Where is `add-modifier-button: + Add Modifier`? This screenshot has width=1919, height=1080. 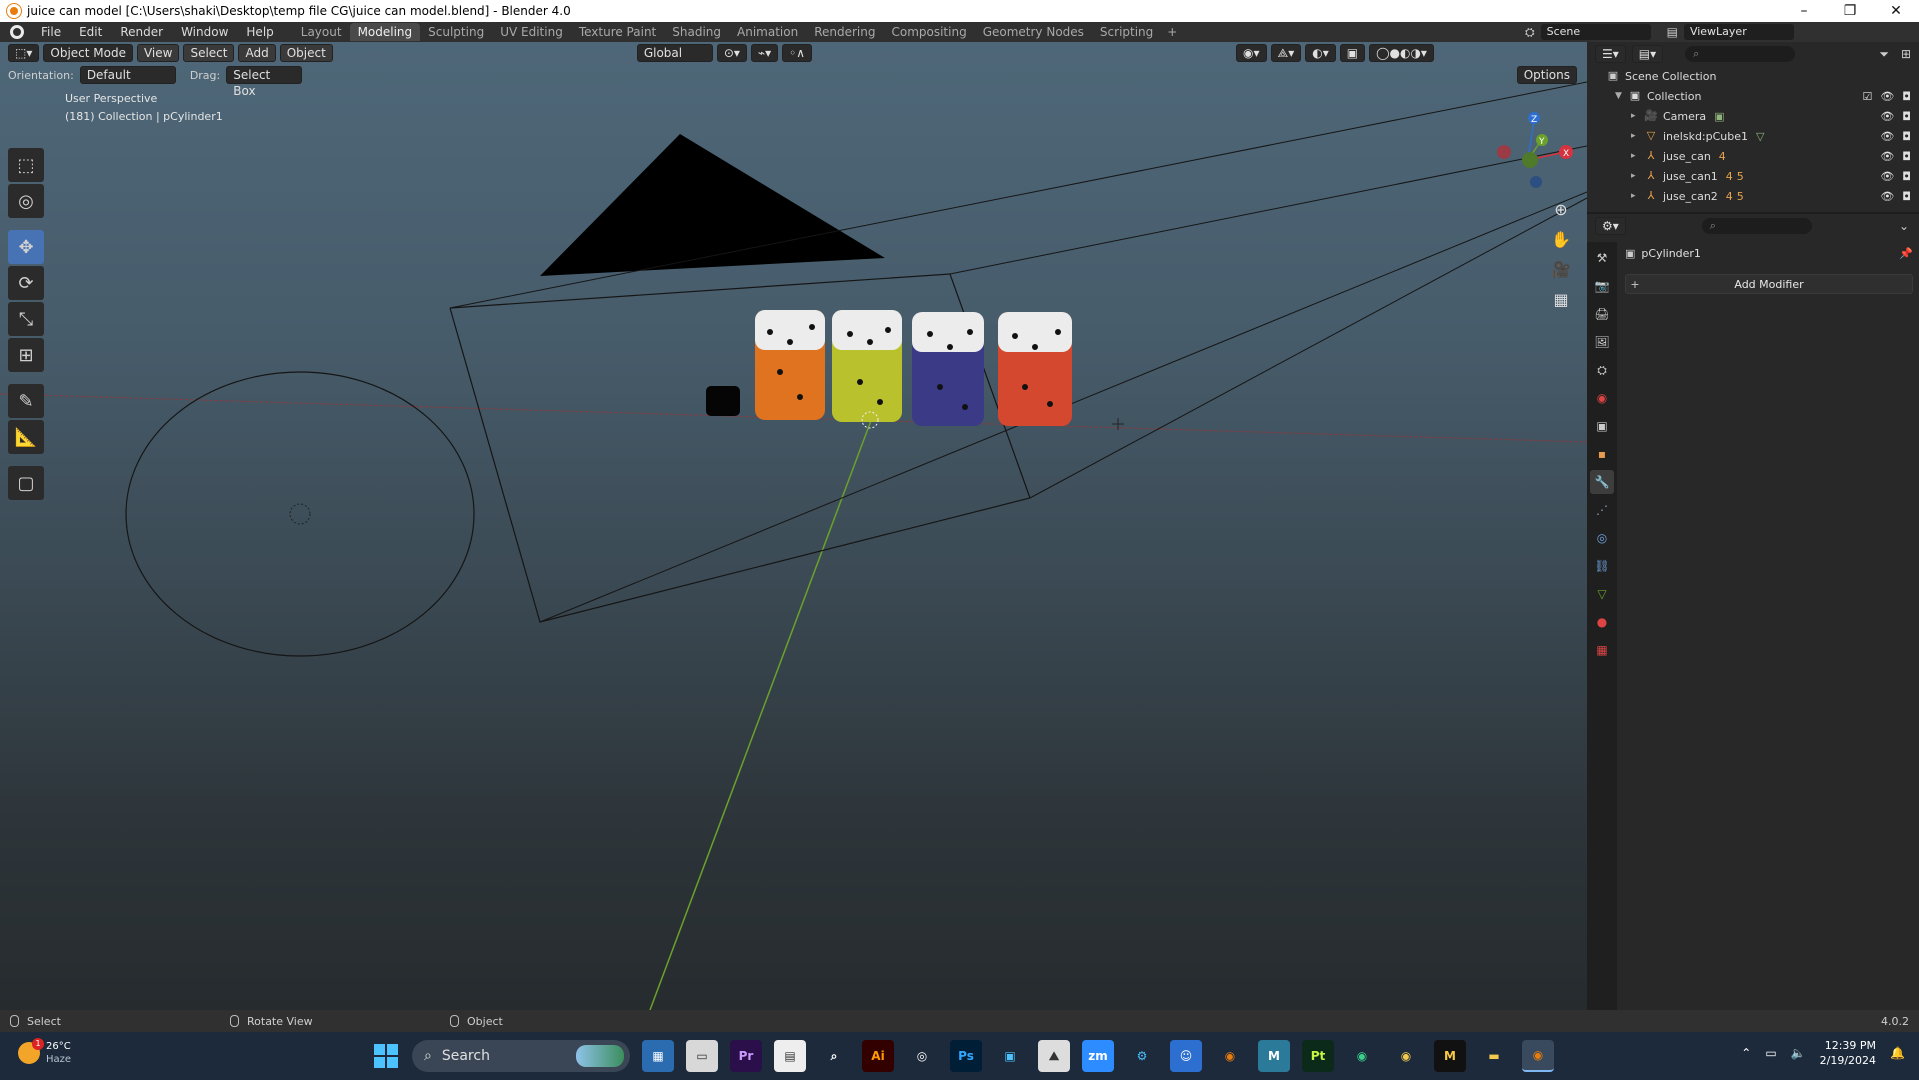 add-modifier-button: + Add Modifier is located at coordinates (1769, 284).